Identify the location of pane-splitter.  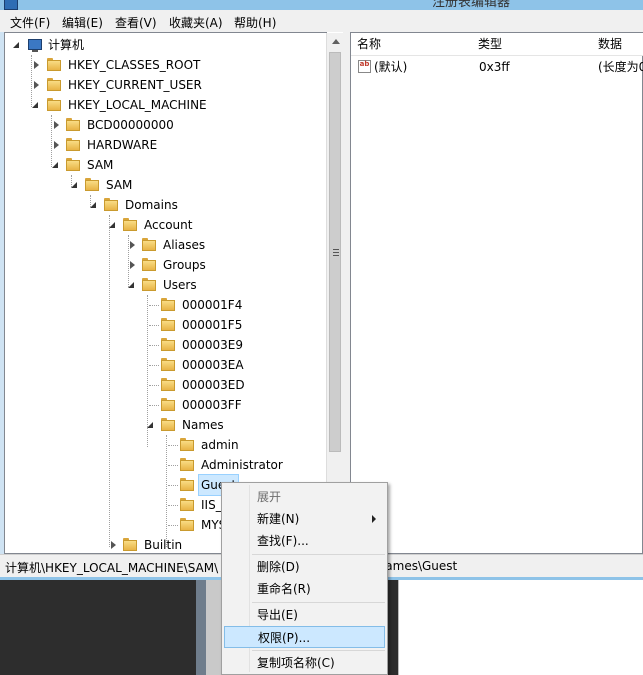
(346, 293).